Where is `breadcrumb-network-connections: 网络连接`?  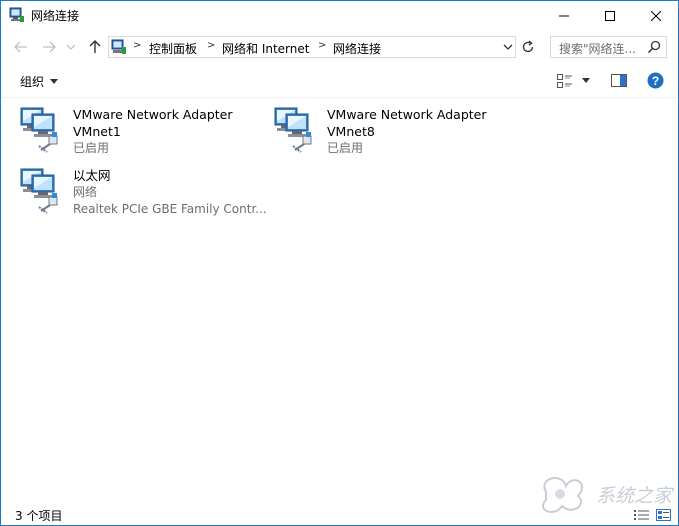
breadcrumb-network-connections: 网络连接 is located at coordinates (357, 48).